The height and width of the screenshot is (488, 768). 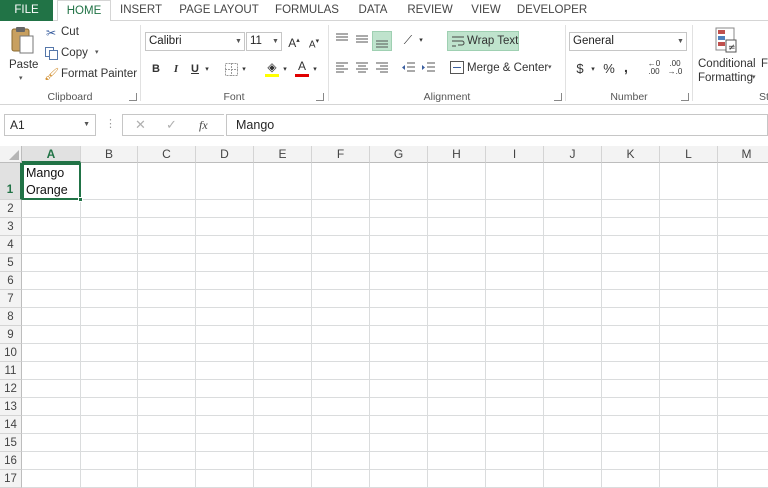 What do you see at coordinates (195, 41) in the screenshot?
I see `font-name-combo: Calibri ▼` at bounding box center [195, 41].